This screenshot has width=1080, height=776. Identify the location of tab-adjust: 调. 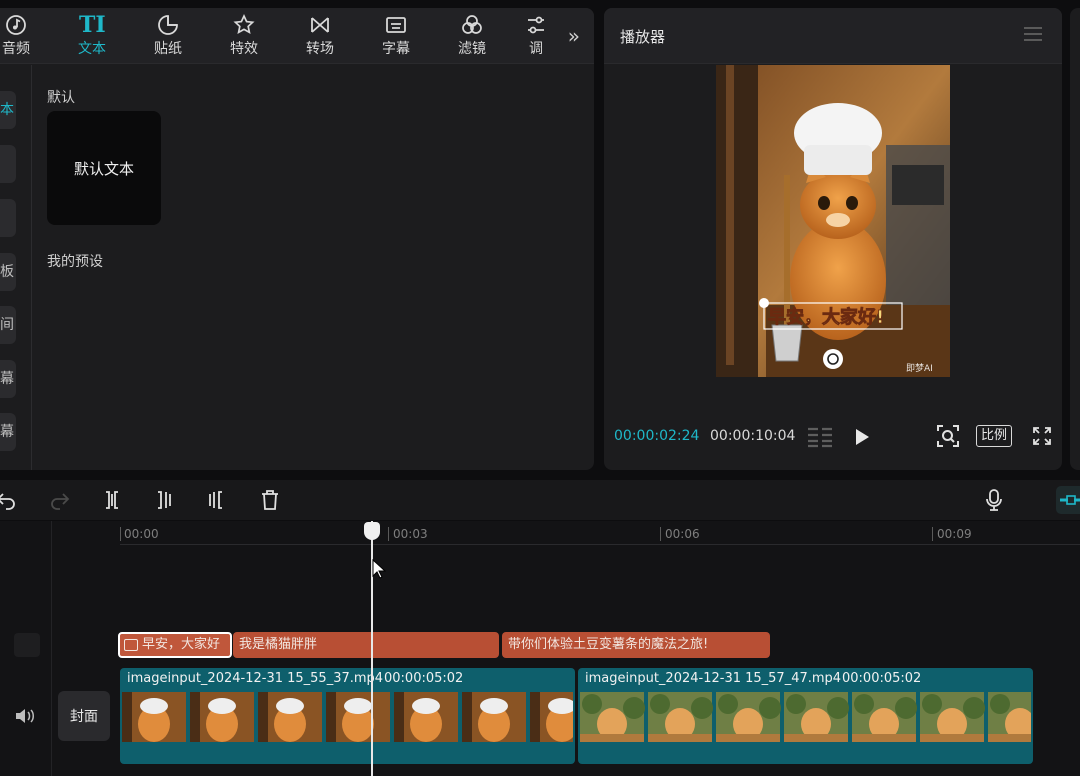
(536, 36).